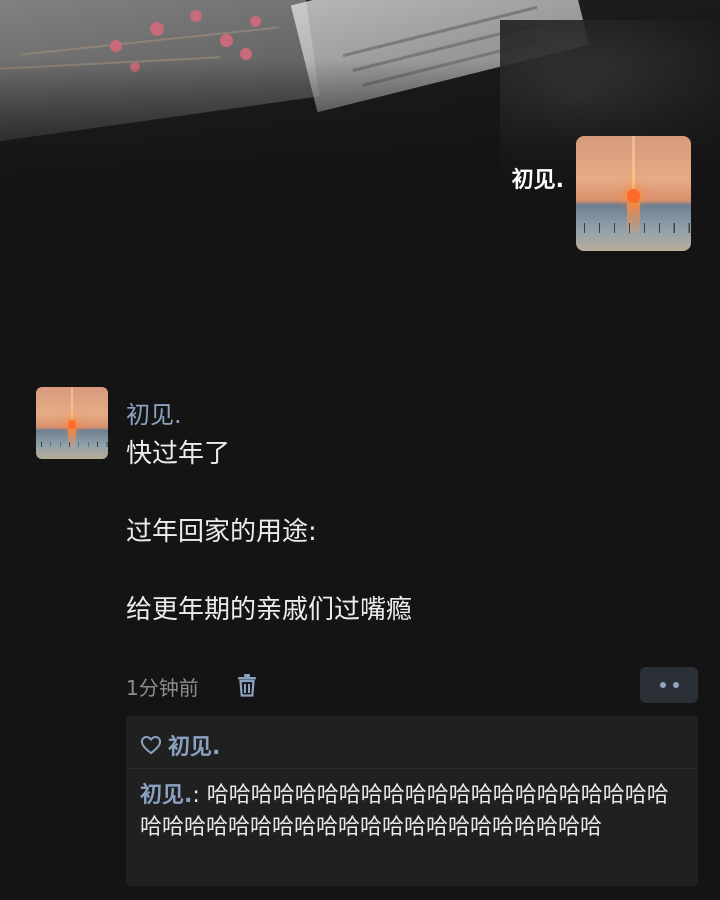  I want to click on post-author-name: 初见., so click(154, 412).